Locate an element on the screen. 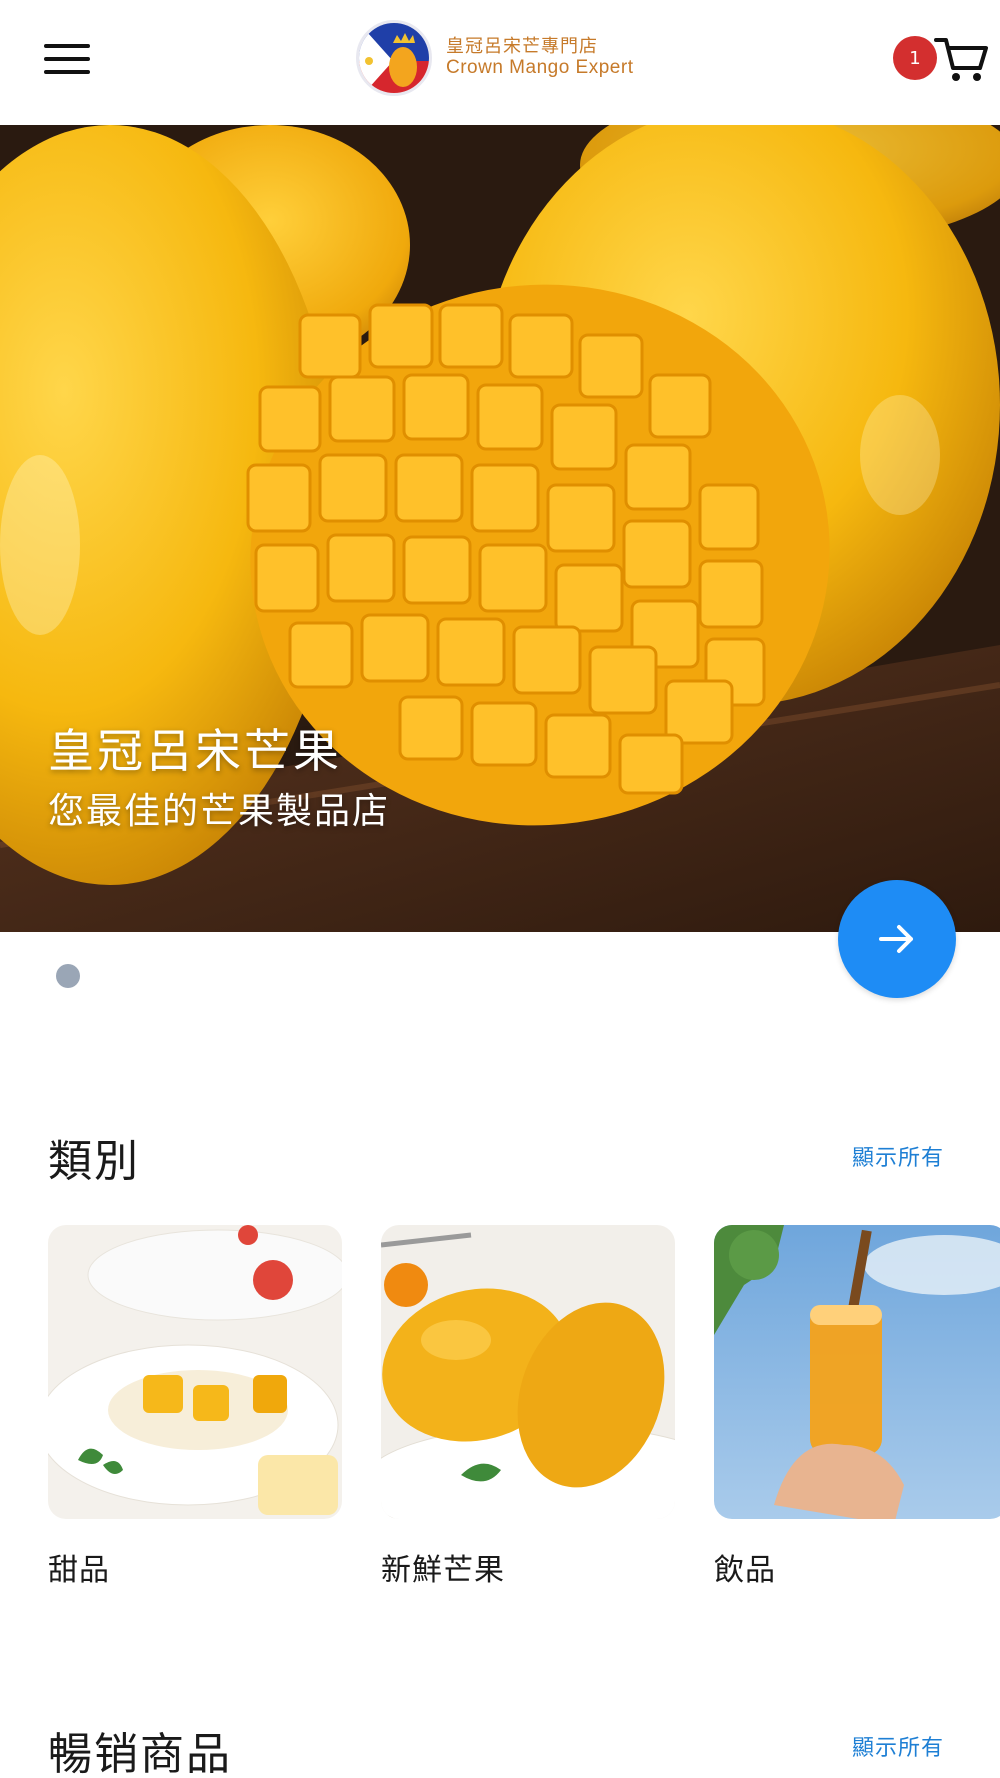 The width and height of the screenshot is (1000, 1778). categories-show-all-link: 顯示所有 is located at coordinates (898, 1156).